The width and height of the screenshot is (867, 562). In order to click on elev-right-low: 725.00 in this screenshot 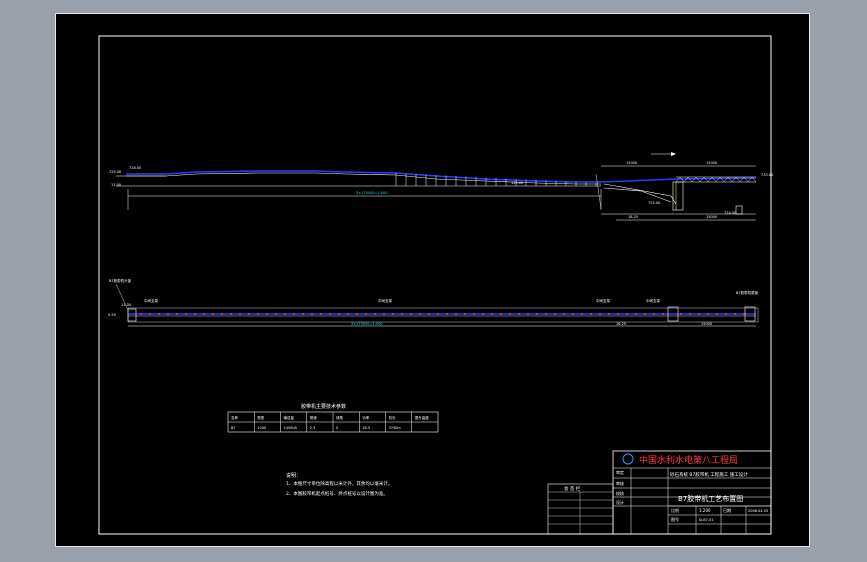, I will do `click(654, 203)`.